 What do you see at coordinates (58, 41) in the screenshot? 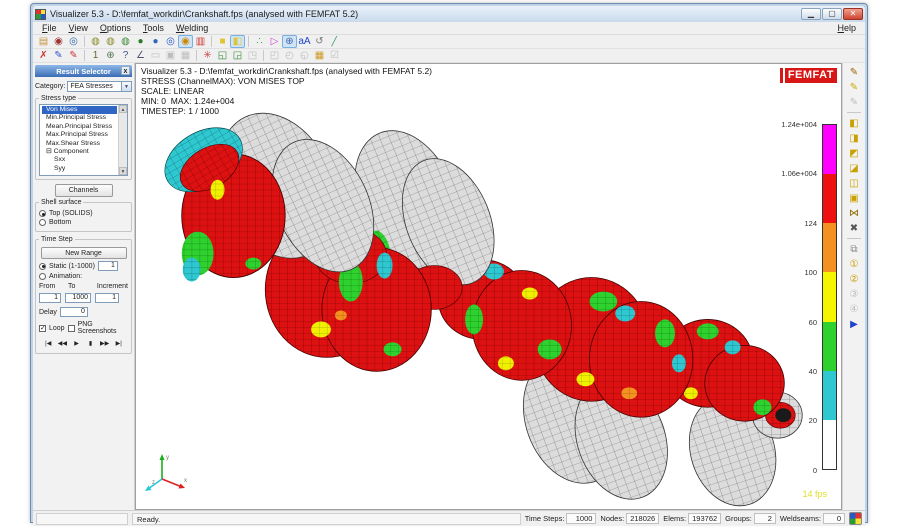
I see `snapshot-icon: ◉` at bounding box center [58, 41].